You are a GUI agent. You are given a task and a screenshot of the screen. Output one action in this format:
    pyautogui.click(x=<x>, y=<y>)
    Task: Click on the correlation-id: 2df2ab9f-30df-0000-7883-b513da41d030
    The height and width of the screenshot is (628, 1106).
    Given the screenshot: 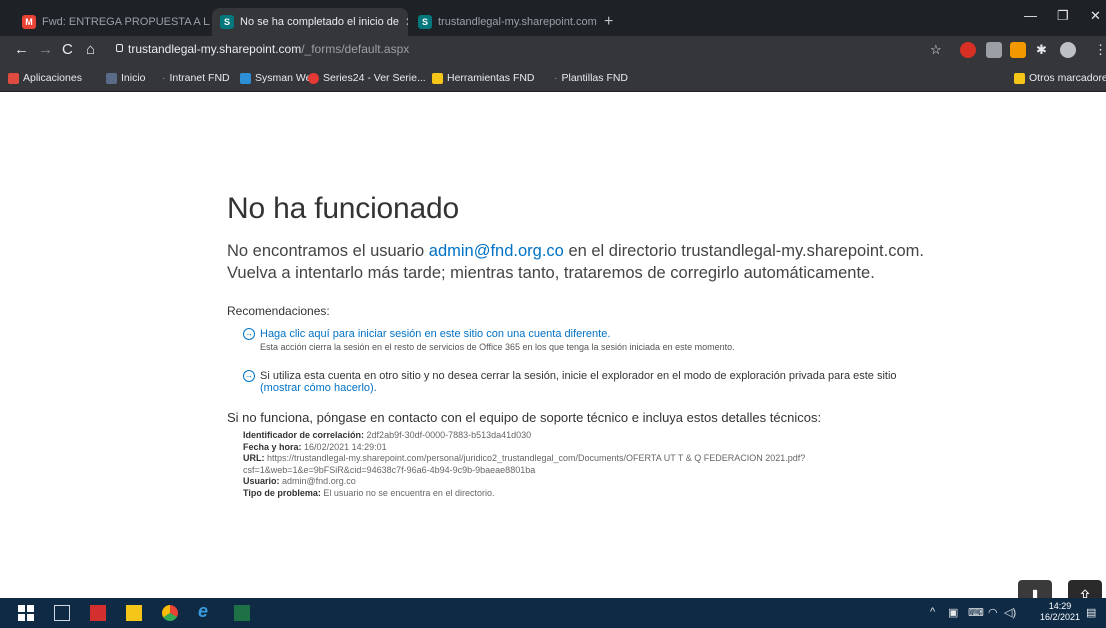 What is the action you would take?
    pyautogui.click(x=449, y=435)
    